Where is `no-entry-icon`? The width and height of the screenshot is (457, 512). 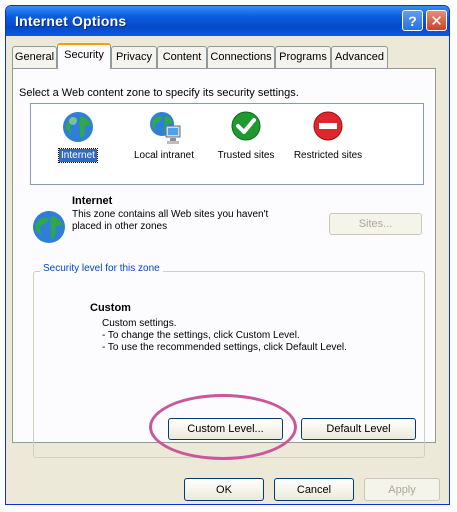
no-entry-icon is located at coordinates (328, 126).